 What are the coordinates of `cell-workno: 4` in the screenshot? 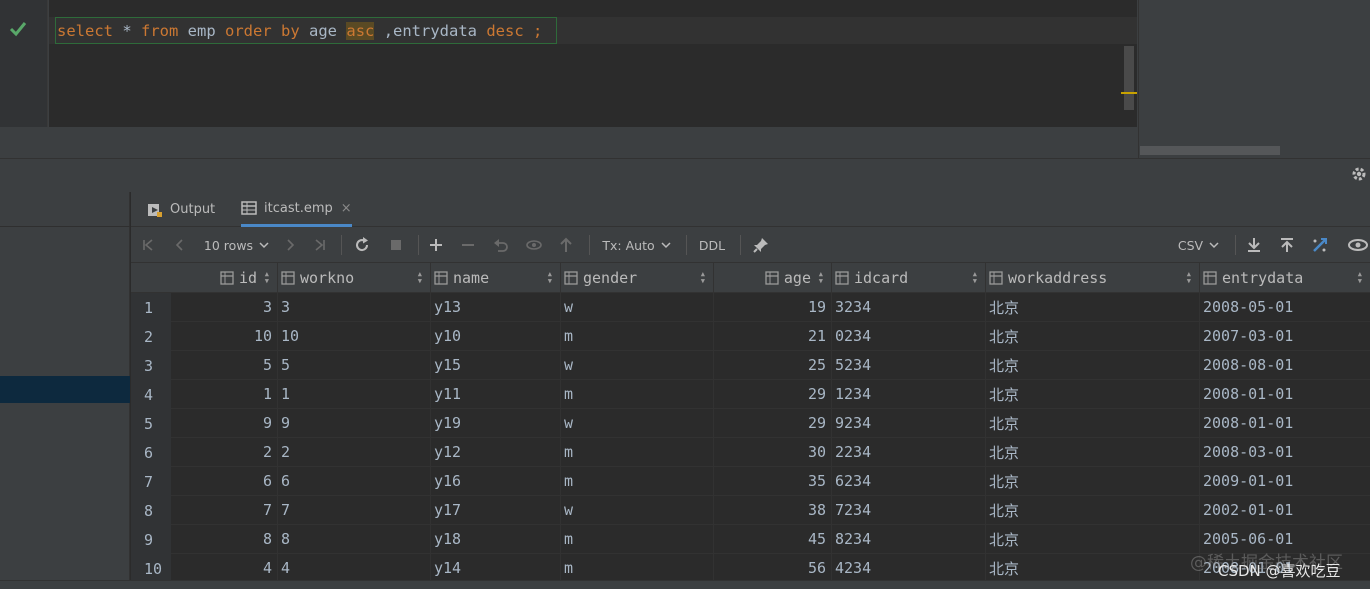 It's located at (353, 568).